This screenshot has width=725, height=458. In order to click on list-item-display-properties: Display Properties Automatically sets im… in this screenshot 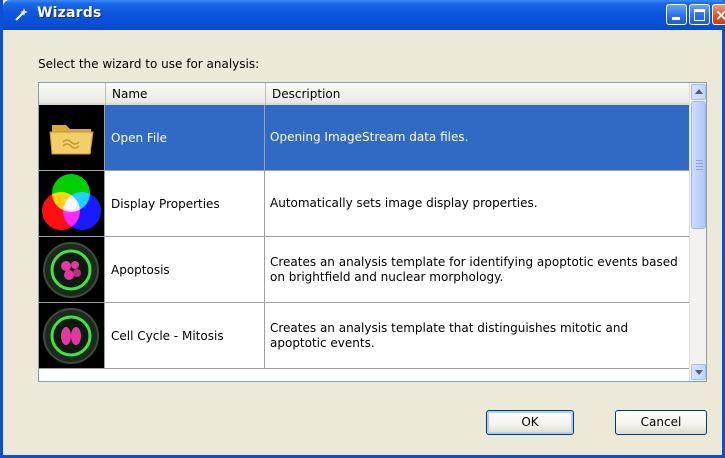, I will do `click(364, 204)`.